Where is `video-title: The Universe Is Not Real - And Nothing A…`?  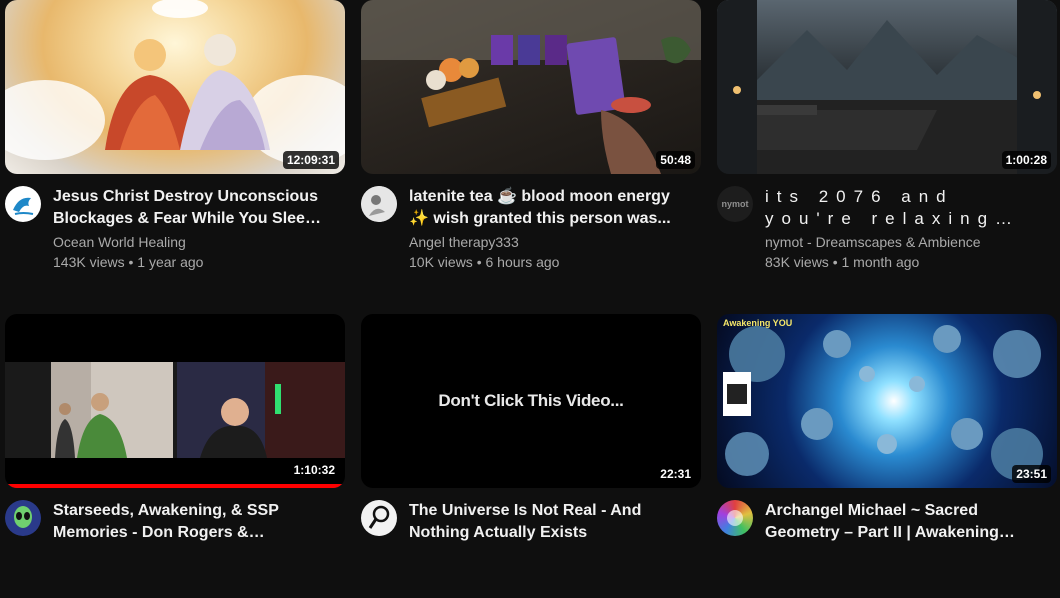
video-title: The Universe Is Not Real - And Nothing A… is located at coordinates (544, 522).